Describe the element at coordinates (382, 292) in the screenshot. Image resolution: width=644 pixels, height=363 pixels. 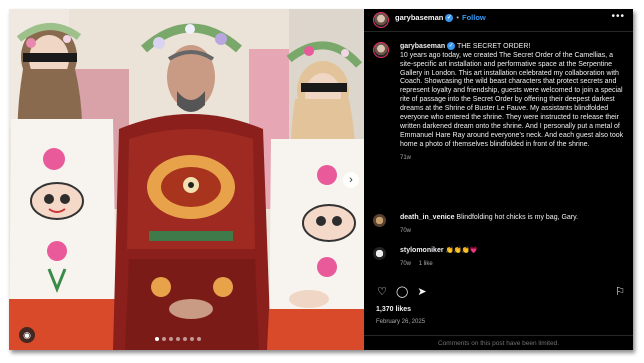
I see `heart-icon: ♡` at that location.